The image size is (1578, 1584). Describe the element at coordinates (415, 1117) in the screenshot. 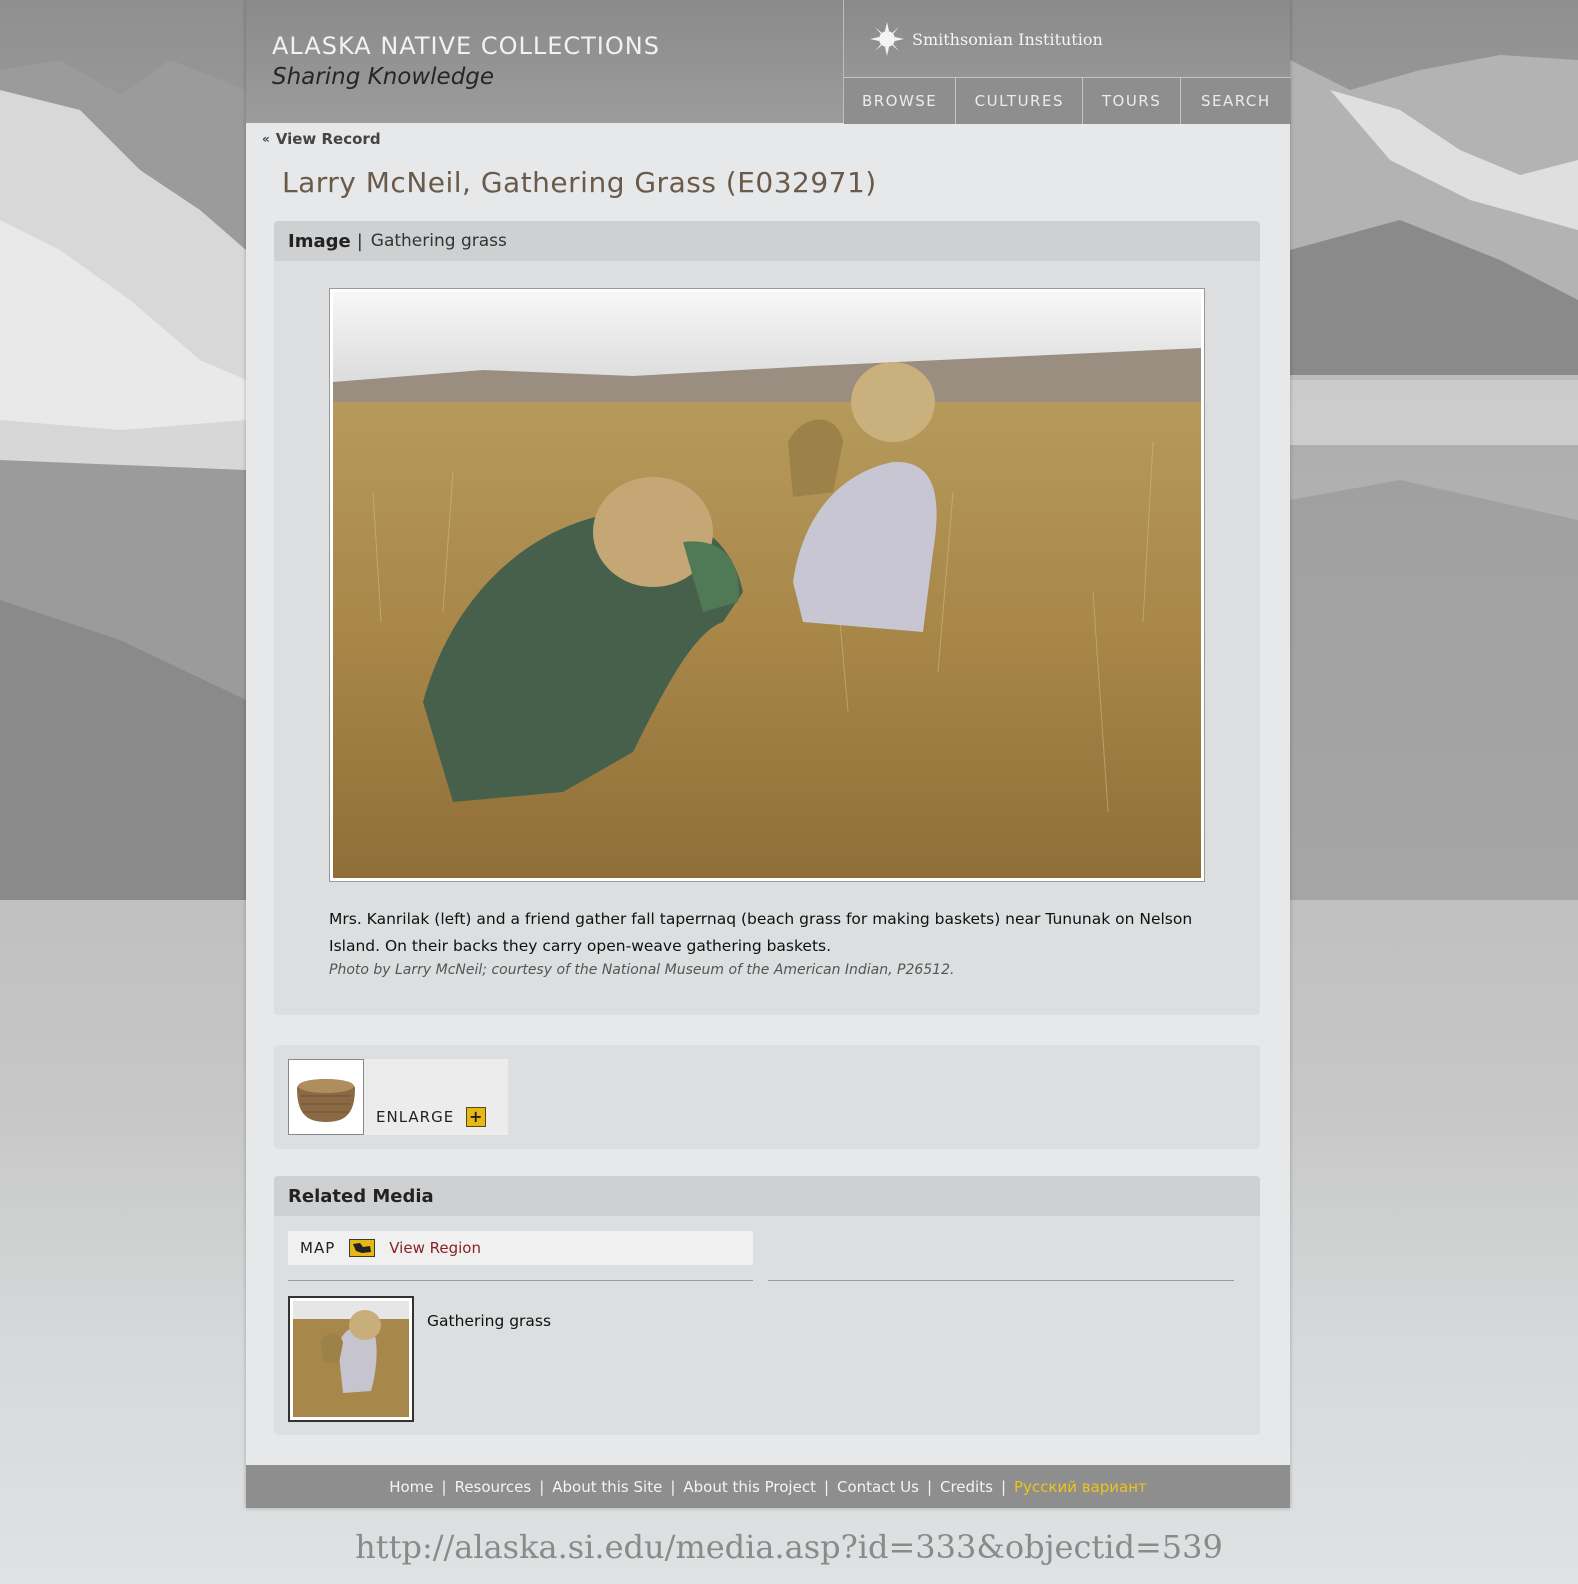

I see `enlarge-label: ENLARGE` at that location.